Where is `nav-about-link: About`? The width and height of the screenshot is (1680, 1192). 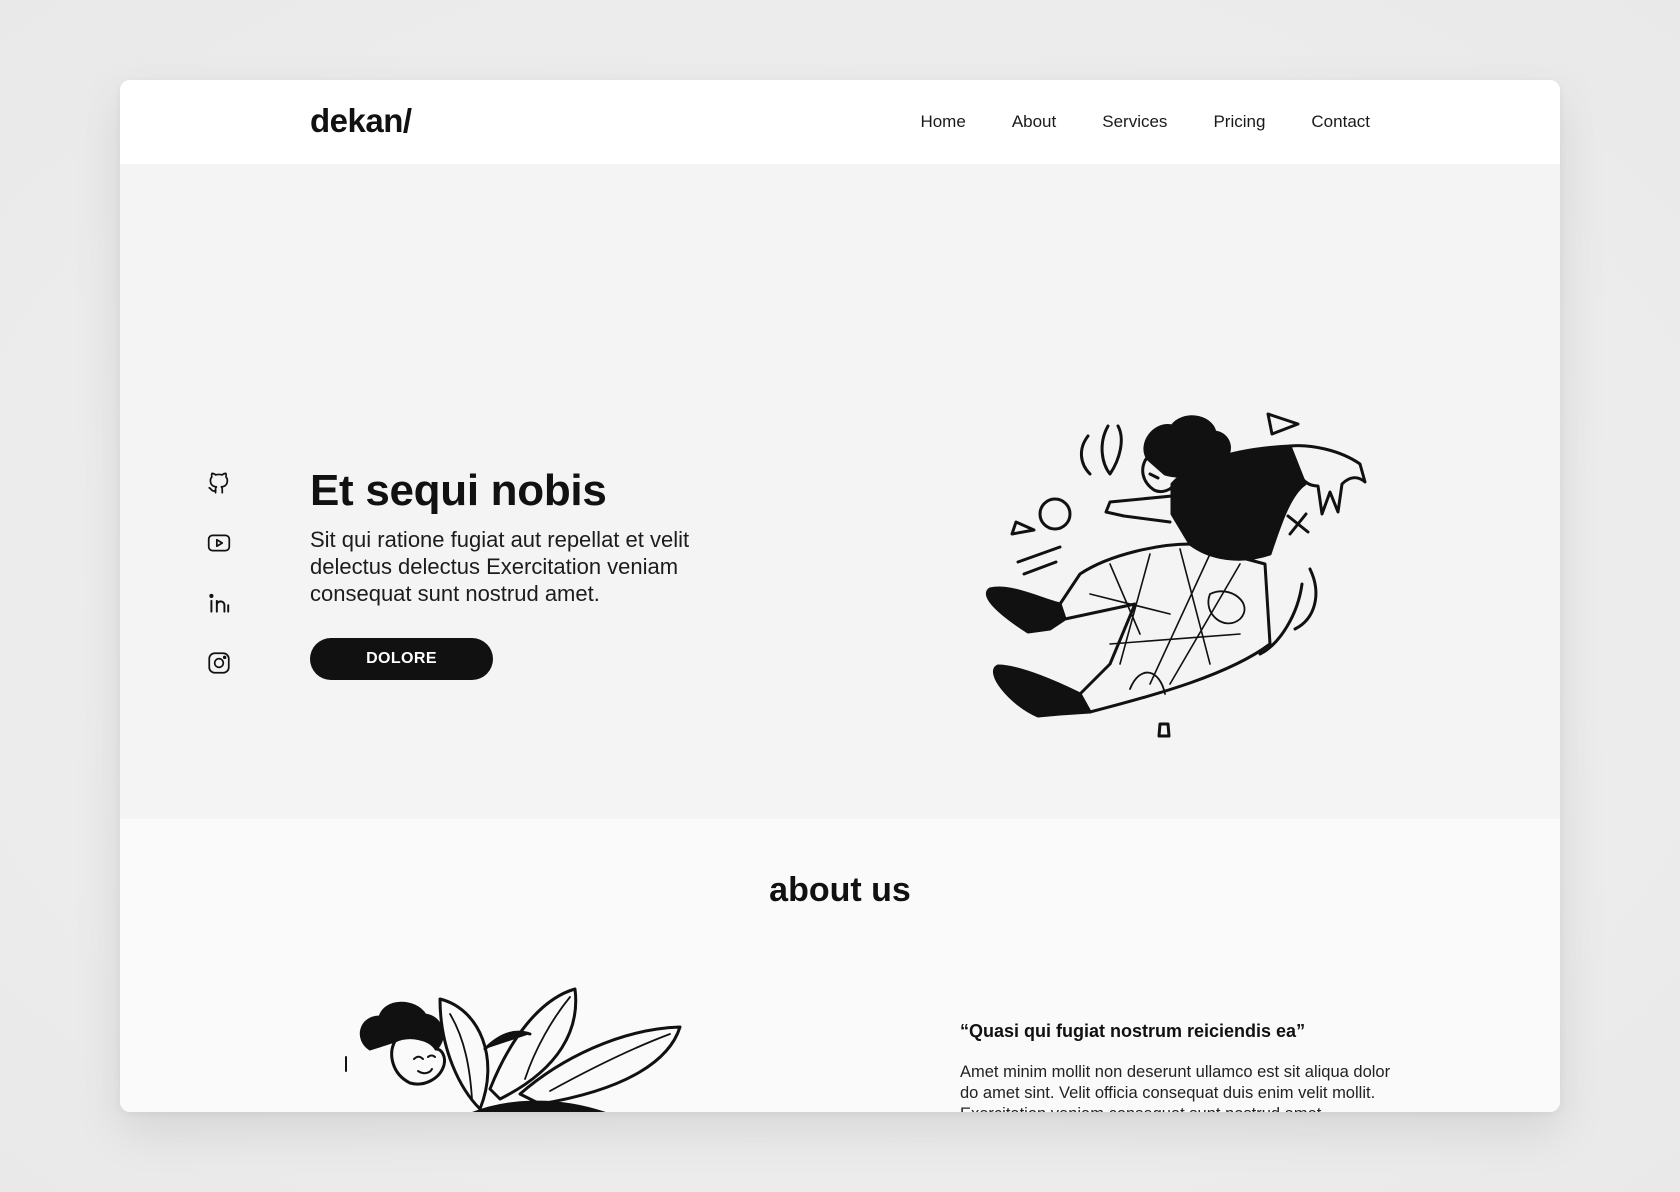 nav-about-link: About is located at coordinates (1034, 122).